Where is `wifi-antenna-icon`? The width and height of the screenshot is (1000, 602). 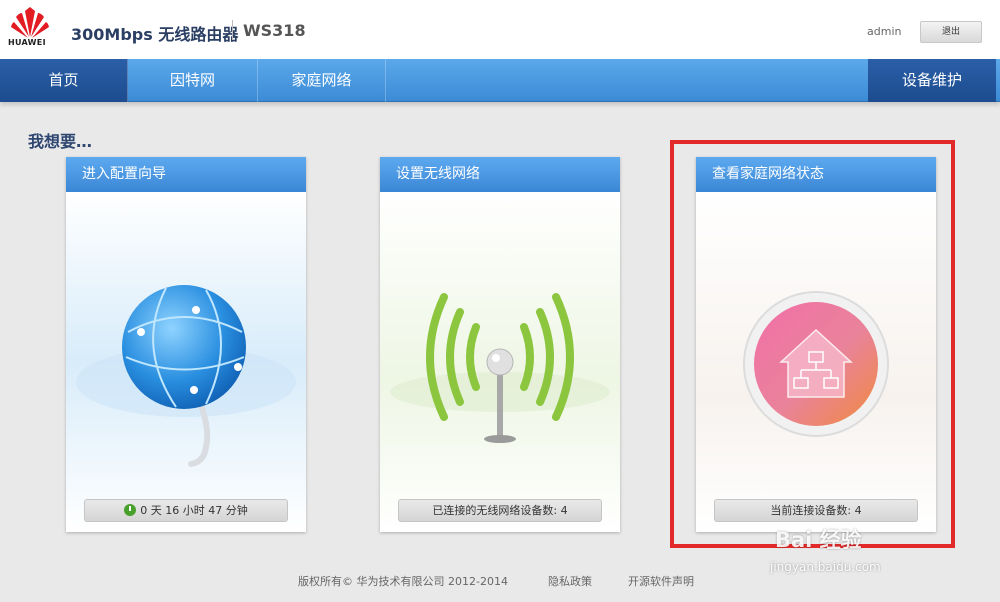
wifi-antenna-icon is located at coordinates (500, 362).